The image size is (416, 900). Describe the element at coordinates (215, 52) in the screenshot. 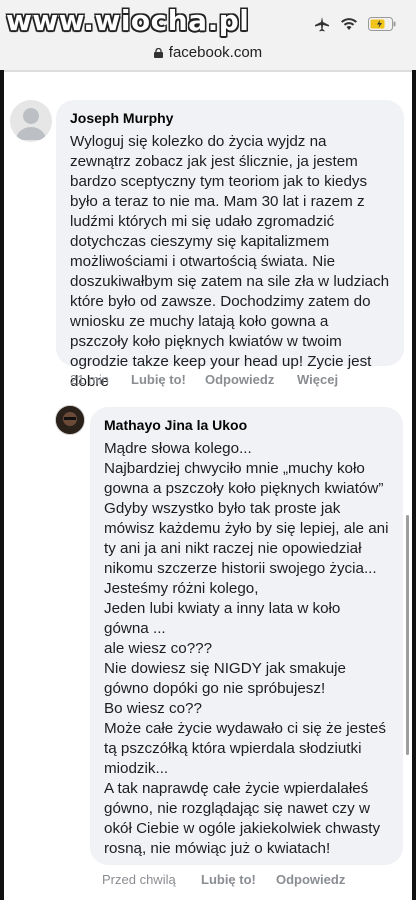

I see `url-text: facebook.com` at that location.